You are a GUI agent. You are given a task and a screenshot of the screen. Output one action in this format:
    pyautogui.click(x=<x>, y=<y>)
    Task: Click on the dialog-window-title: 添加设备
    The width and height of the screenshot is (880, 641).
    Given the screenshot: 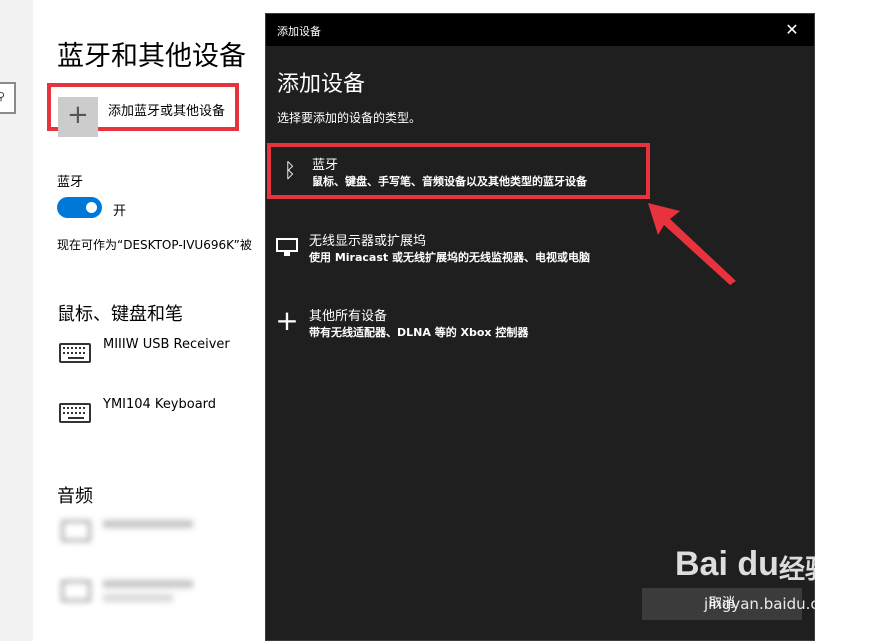 What is the action you would take?
    pyautogui.click(x=299, y=31)
    